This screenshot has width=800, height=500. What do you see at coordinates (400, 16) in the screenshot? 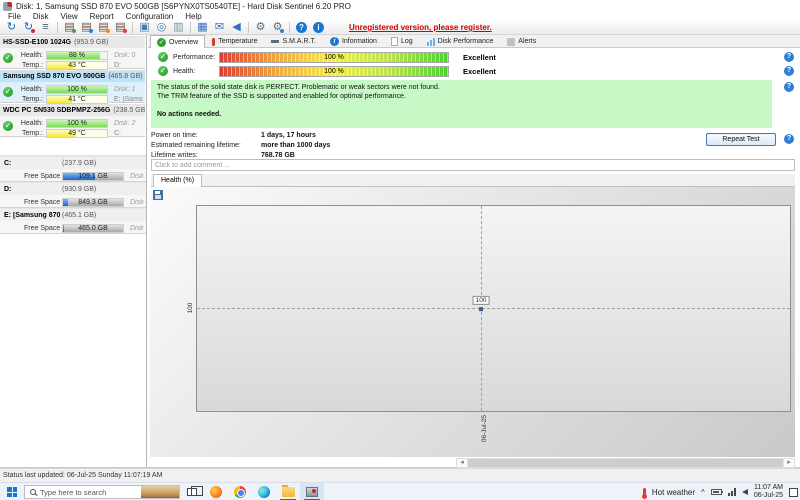
I see `menu-bar: File Disk View Report Configuration Help` at bounding box center [400, 16].